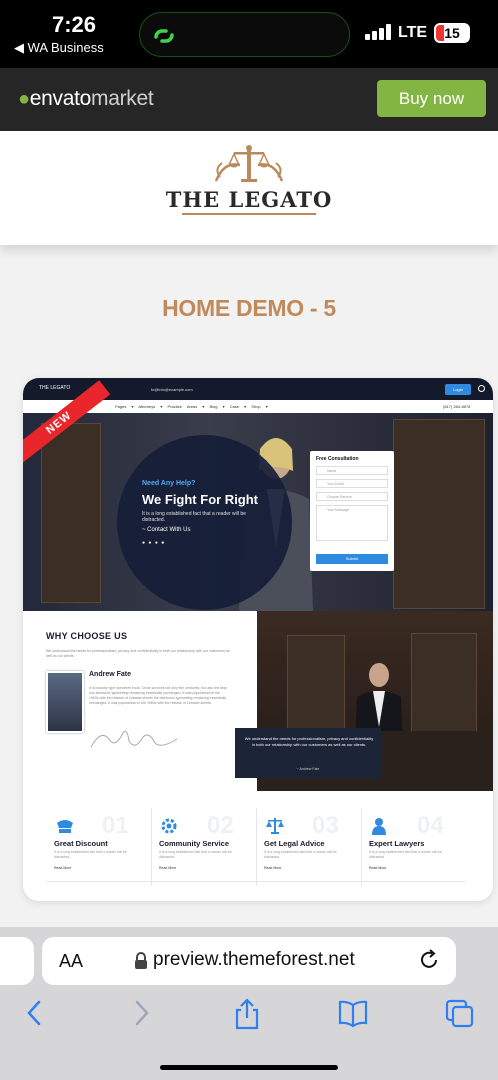 Image resolution: width=498 pixels, height=1080 pixels. What do you see at coordinates (430, 825) in the screenshot?
I see `feature-number: 04` at bounding box center [430, 825].